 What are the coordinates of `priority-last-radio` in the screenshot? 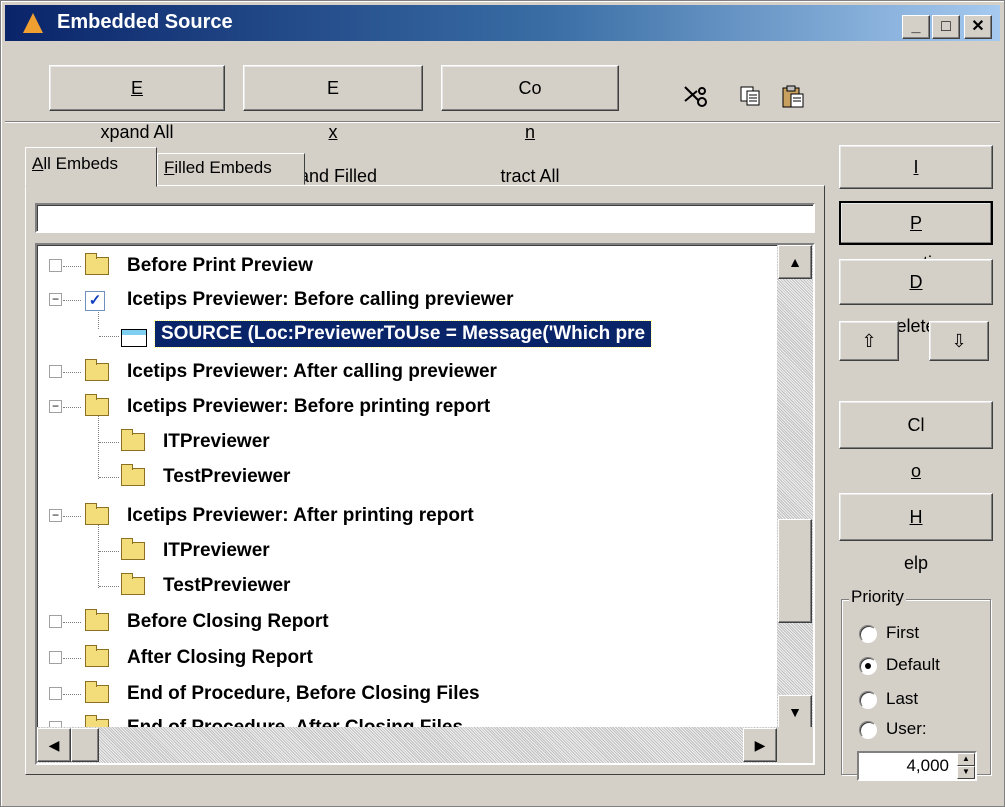 It's located at (868, 700).